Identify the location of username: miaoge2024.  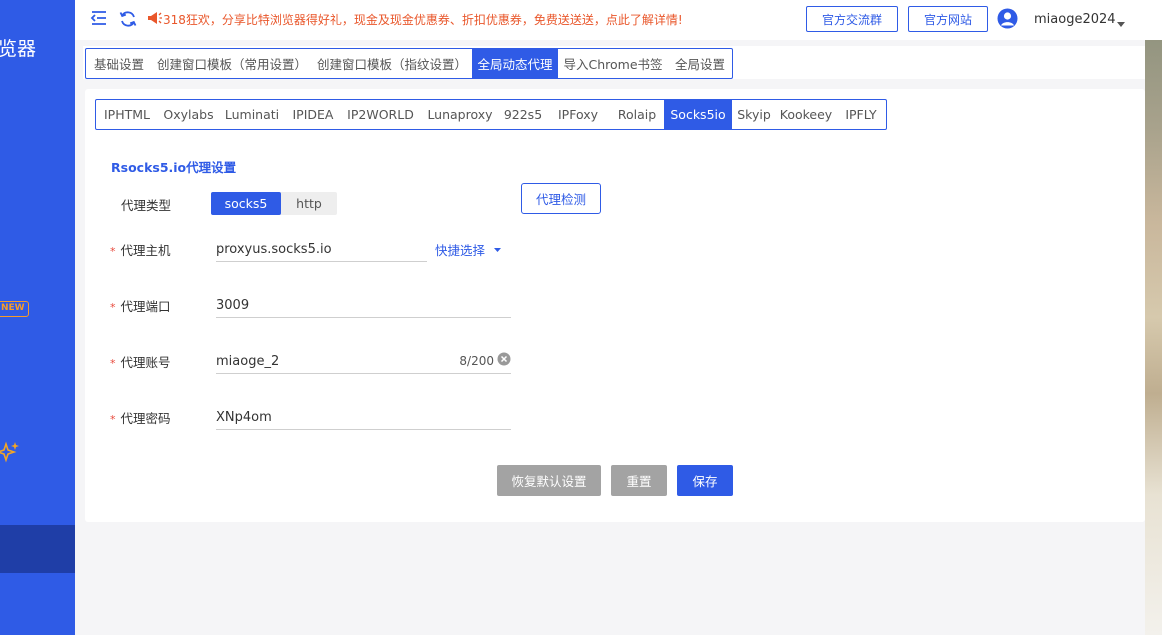
(1075, 19).